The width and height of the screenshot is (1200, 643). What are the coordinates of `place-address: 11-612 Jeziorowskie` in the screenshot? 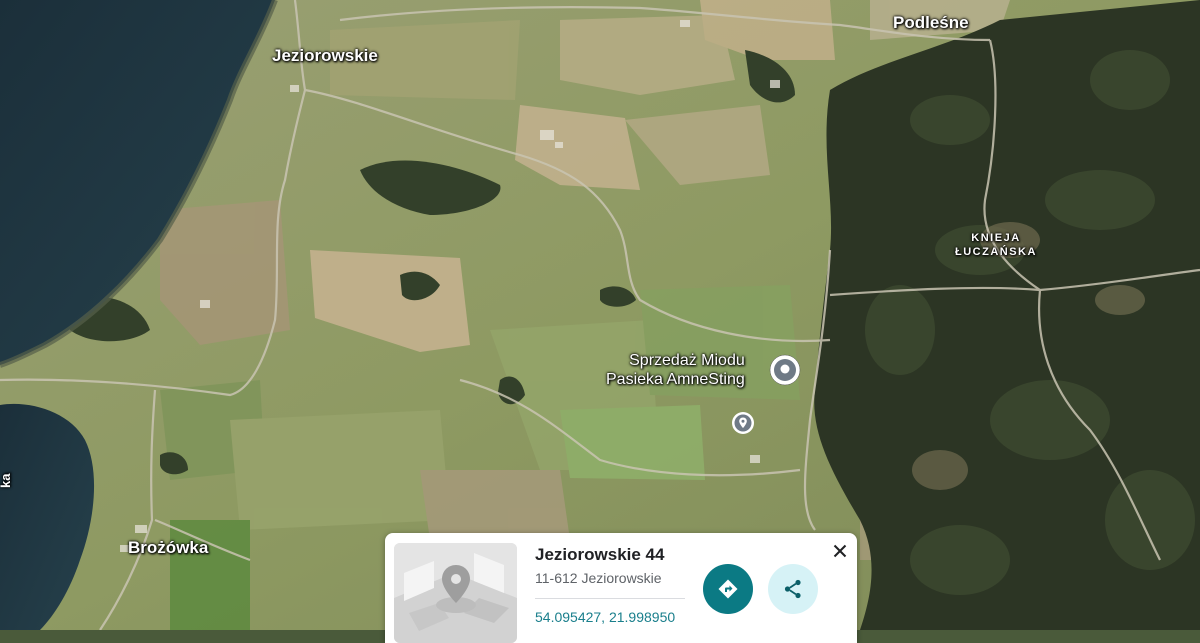 It's located at (598, 578).